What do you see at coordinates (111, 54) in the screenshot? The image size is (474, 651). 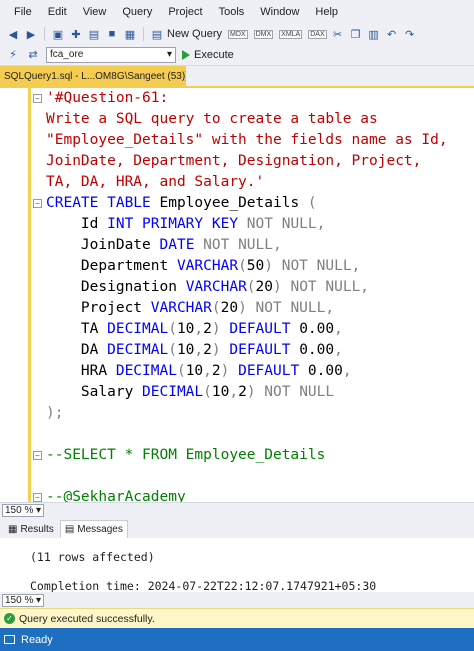 I see `database-select: fca_ore ▾` at bounding box center [111, 54].